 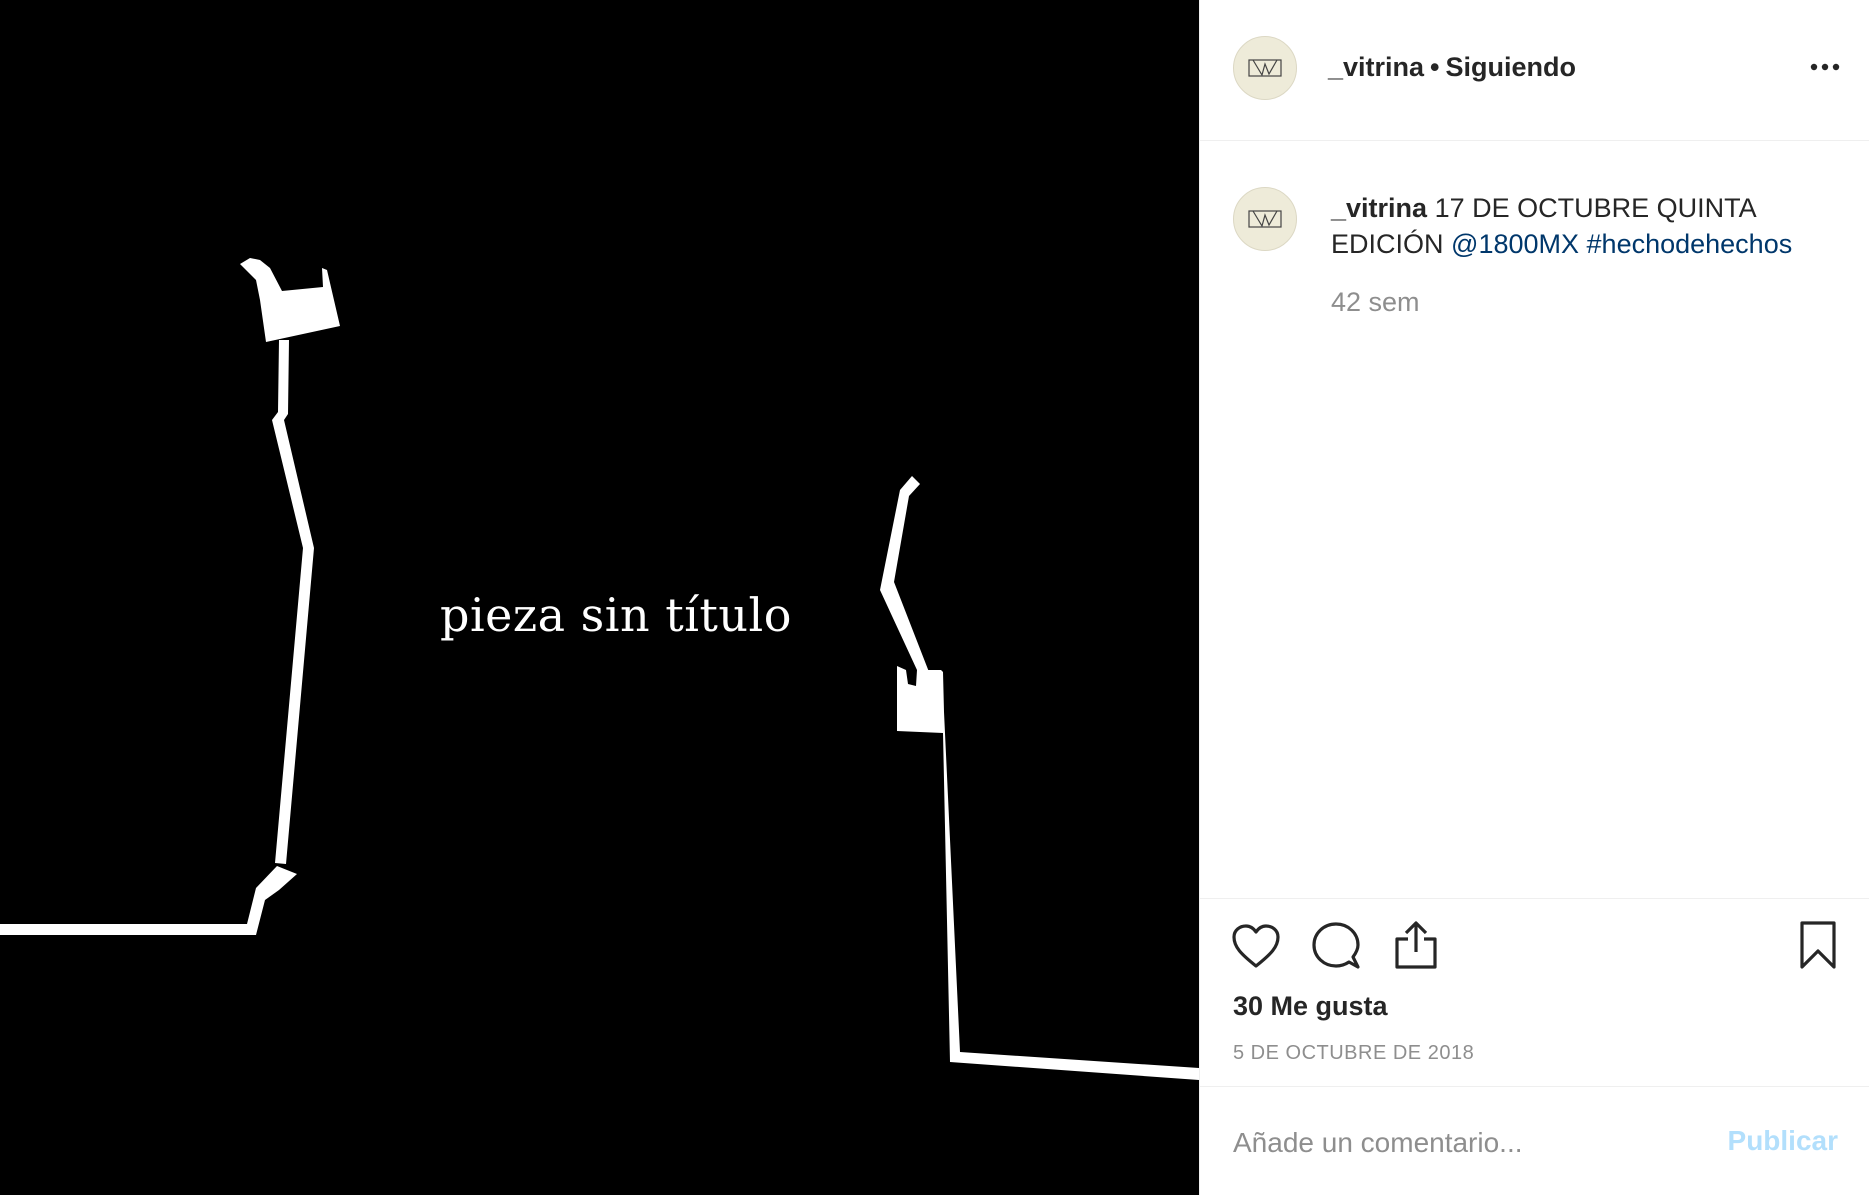 What do you see at coordinates (148, 900) in the screenshot?
I see `left-line-shape` at bounding box center [148, 900].